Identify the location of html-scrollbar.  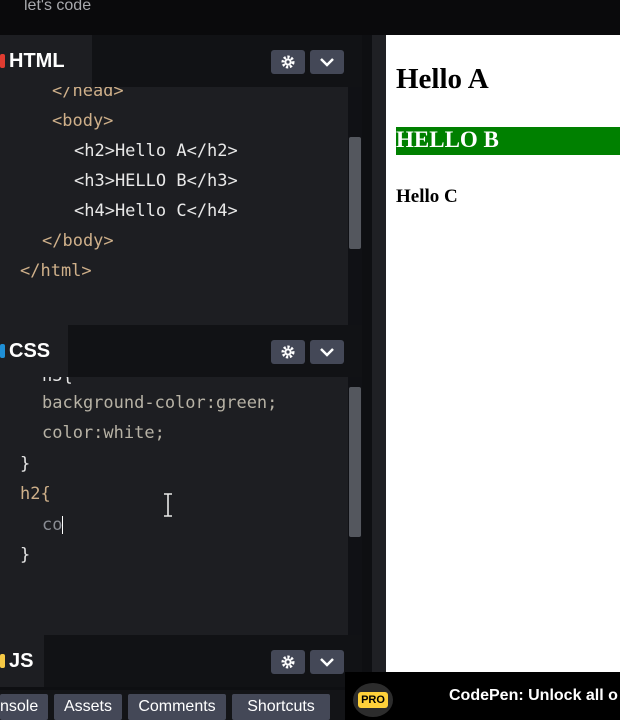
(355, 206).